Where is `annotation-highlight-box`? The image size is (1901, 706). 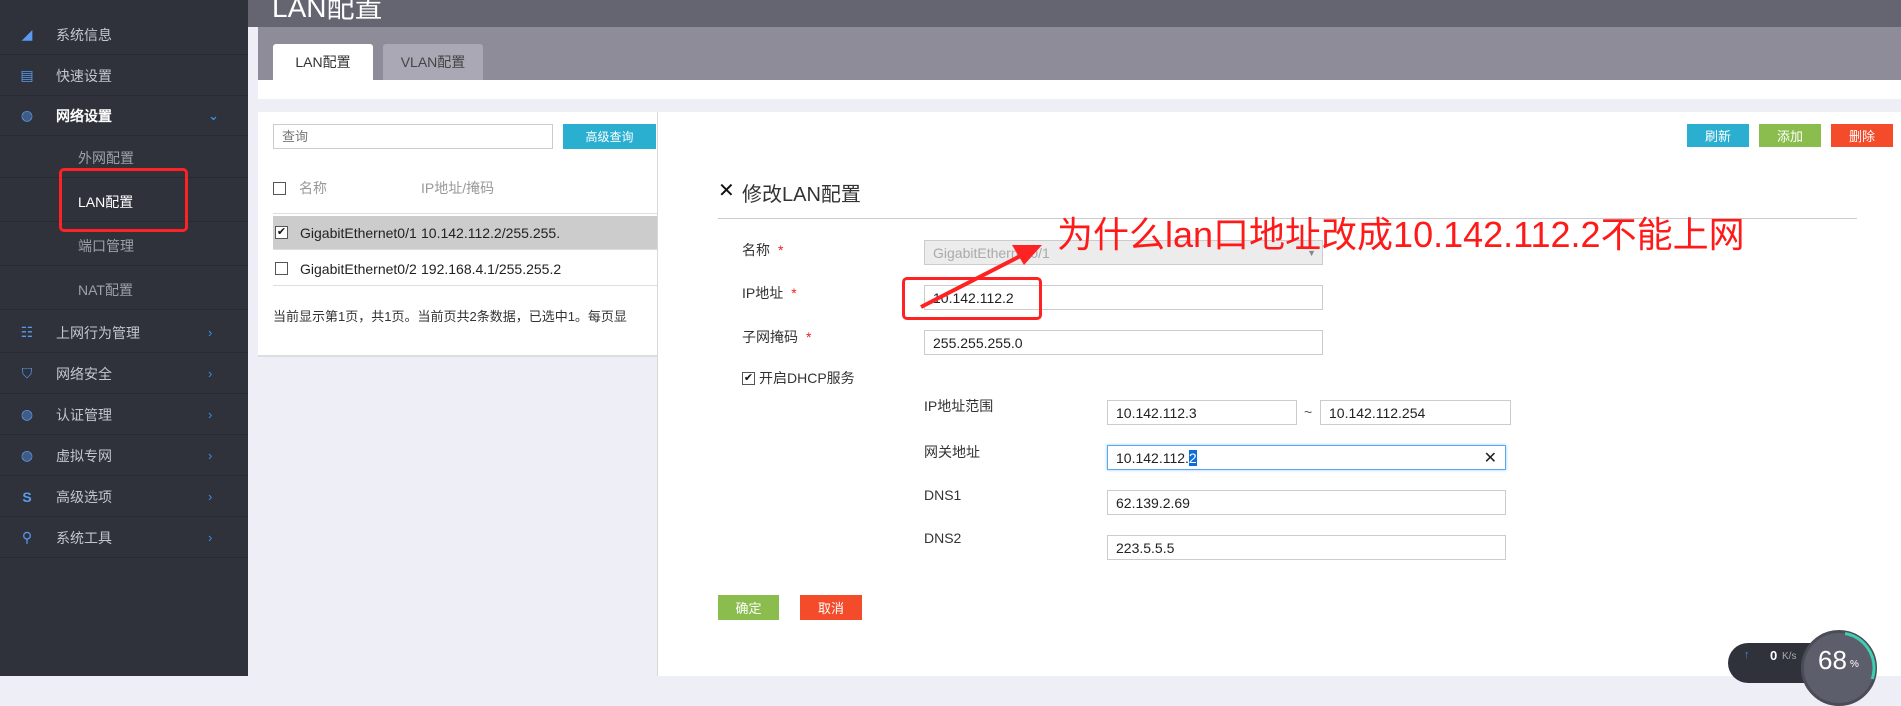
annotation-highlight-box is located at coordinates (123, 200).